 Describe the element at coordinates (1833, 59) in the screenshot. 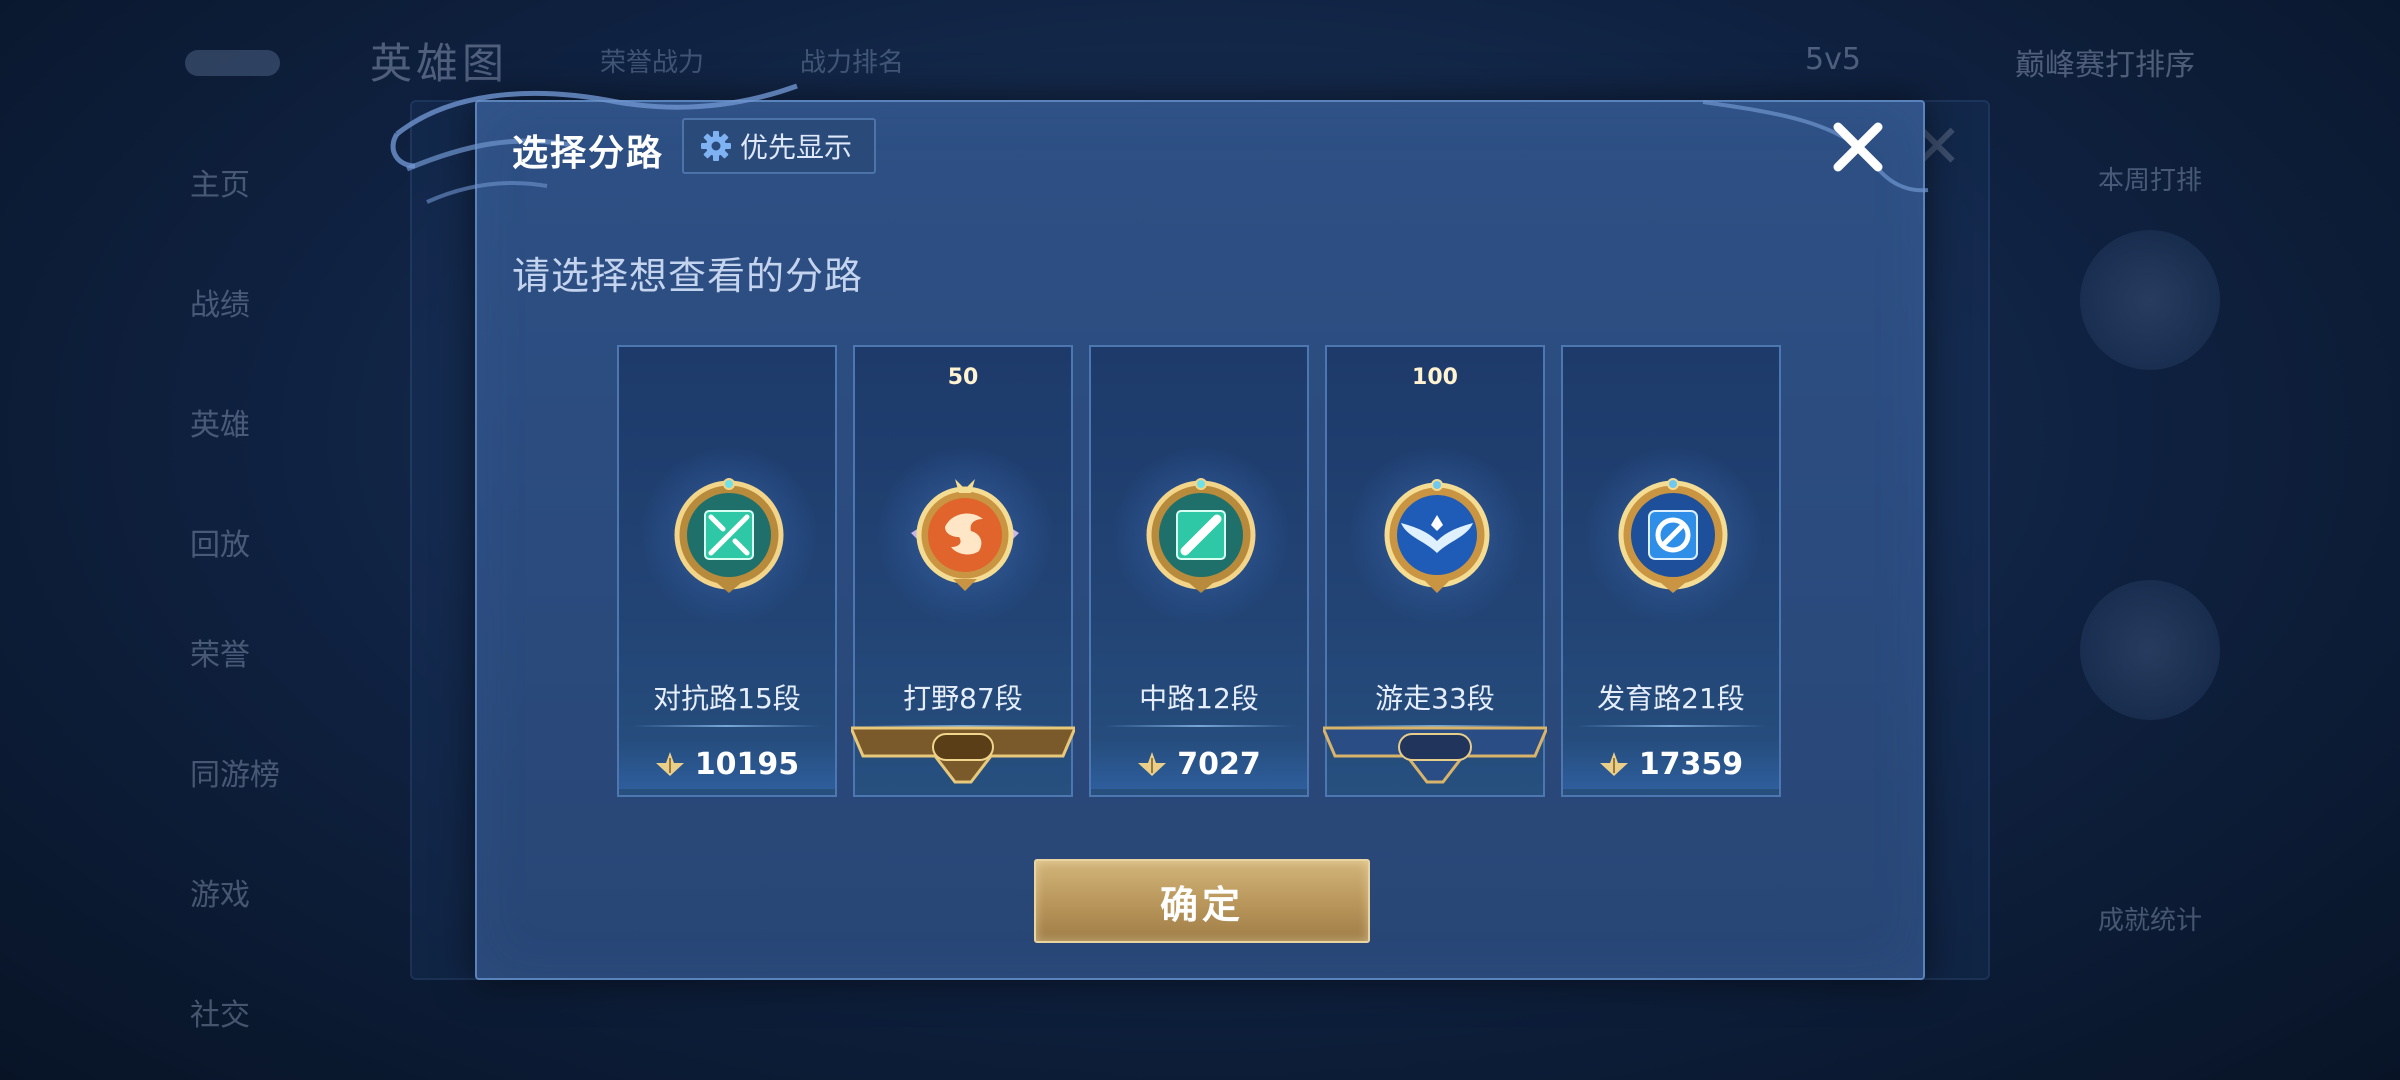

I see `background-mode: 5v5` at that location.